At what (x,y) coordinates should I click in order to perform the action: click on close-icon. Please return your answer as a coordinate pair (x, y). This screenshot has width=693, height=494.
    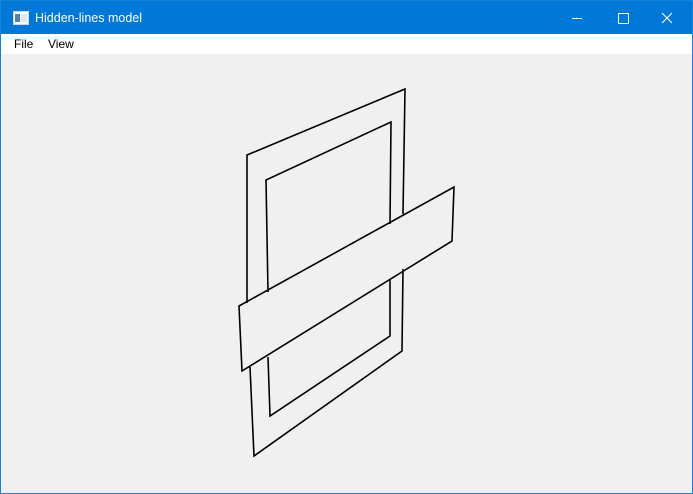
    Looking at the image, I should click on (667, 18).